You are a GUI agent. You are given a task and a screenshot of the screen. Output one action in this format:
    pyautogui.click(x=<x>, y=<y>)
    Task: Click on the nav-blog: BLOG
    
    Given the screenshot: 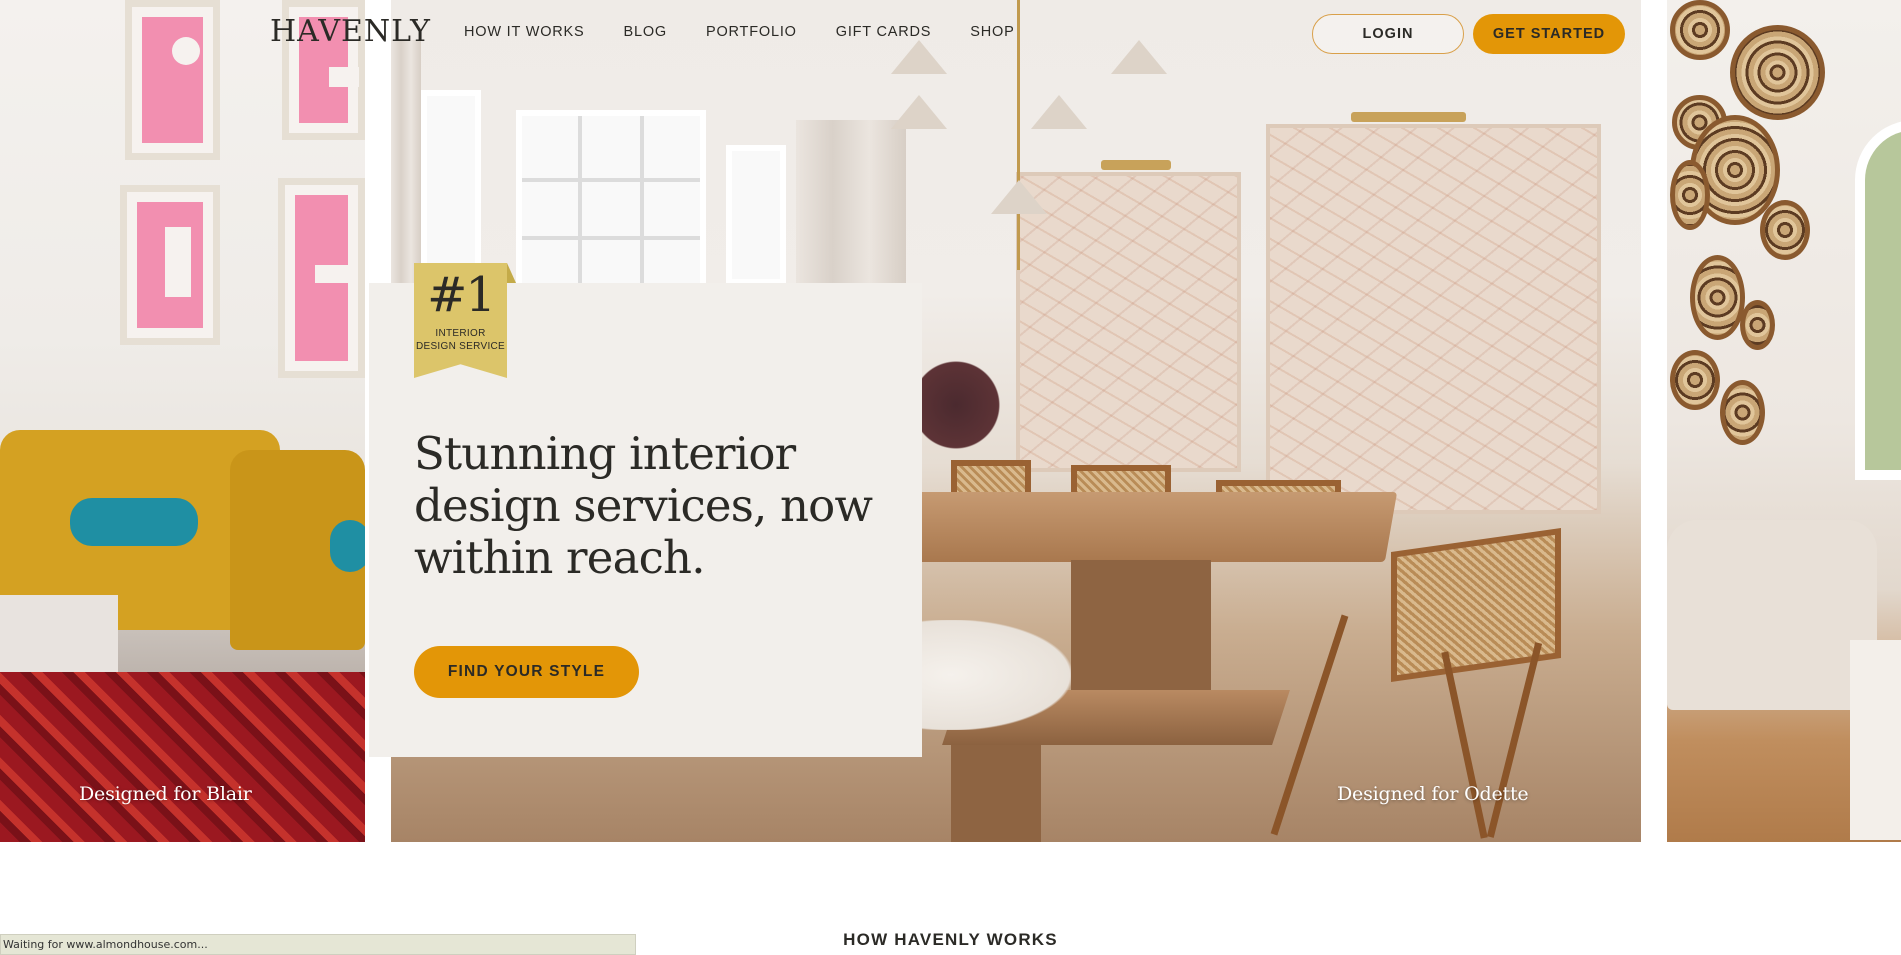 What is the action you would take?
    pyautogui.click(x=646, y=32)
    